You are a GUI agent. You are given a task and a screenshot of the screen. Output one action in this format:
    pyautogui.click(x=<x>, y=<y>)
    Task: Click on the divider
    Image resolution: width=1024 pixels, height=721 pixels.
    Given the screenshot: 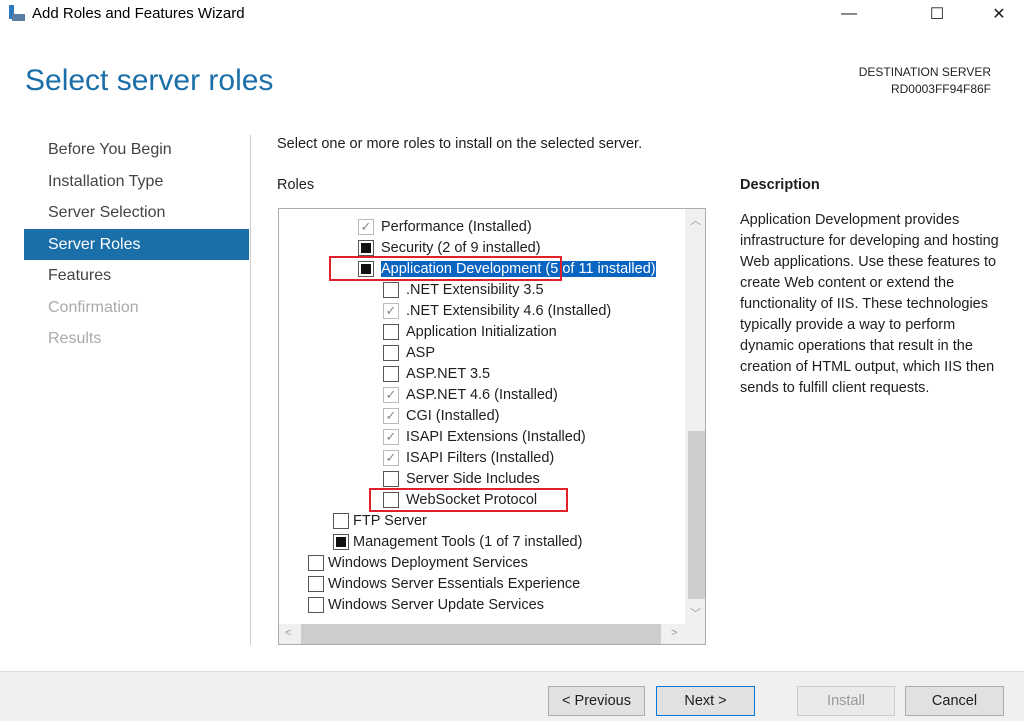 What is the action you would take?
    pyautogui.click(x=250, y=390)
    